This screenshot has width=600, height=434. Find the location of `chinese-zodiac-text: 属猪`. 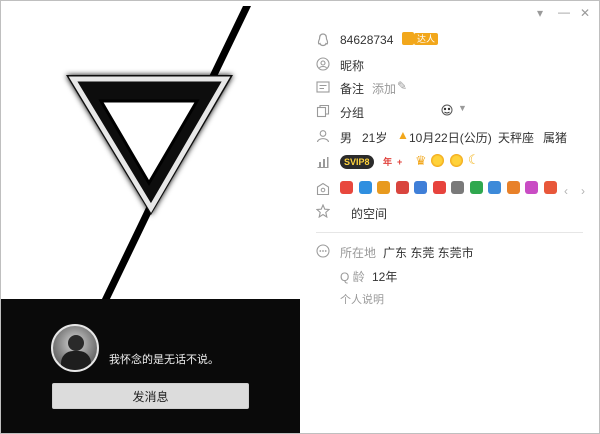

chinese-zodiac-text: 属猪 is located at coordinates (555, 138).